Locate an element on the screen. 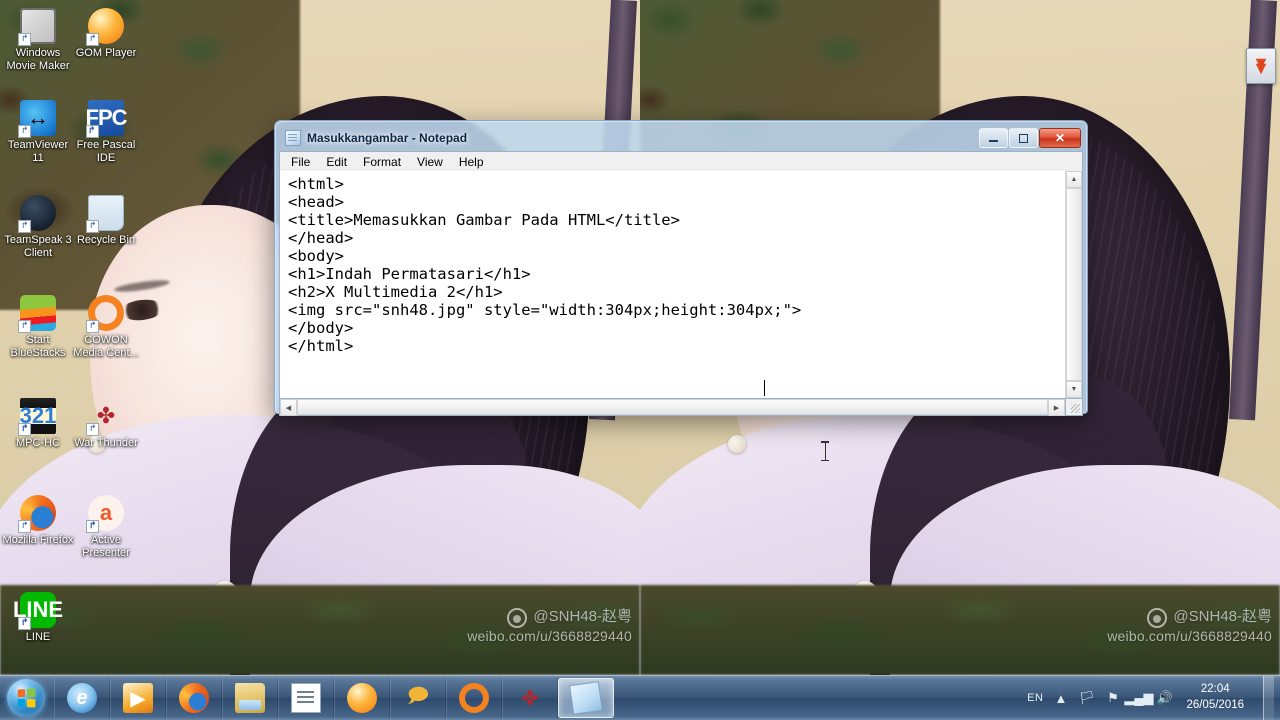  maximize-button is located at coordinates (1023, 138).